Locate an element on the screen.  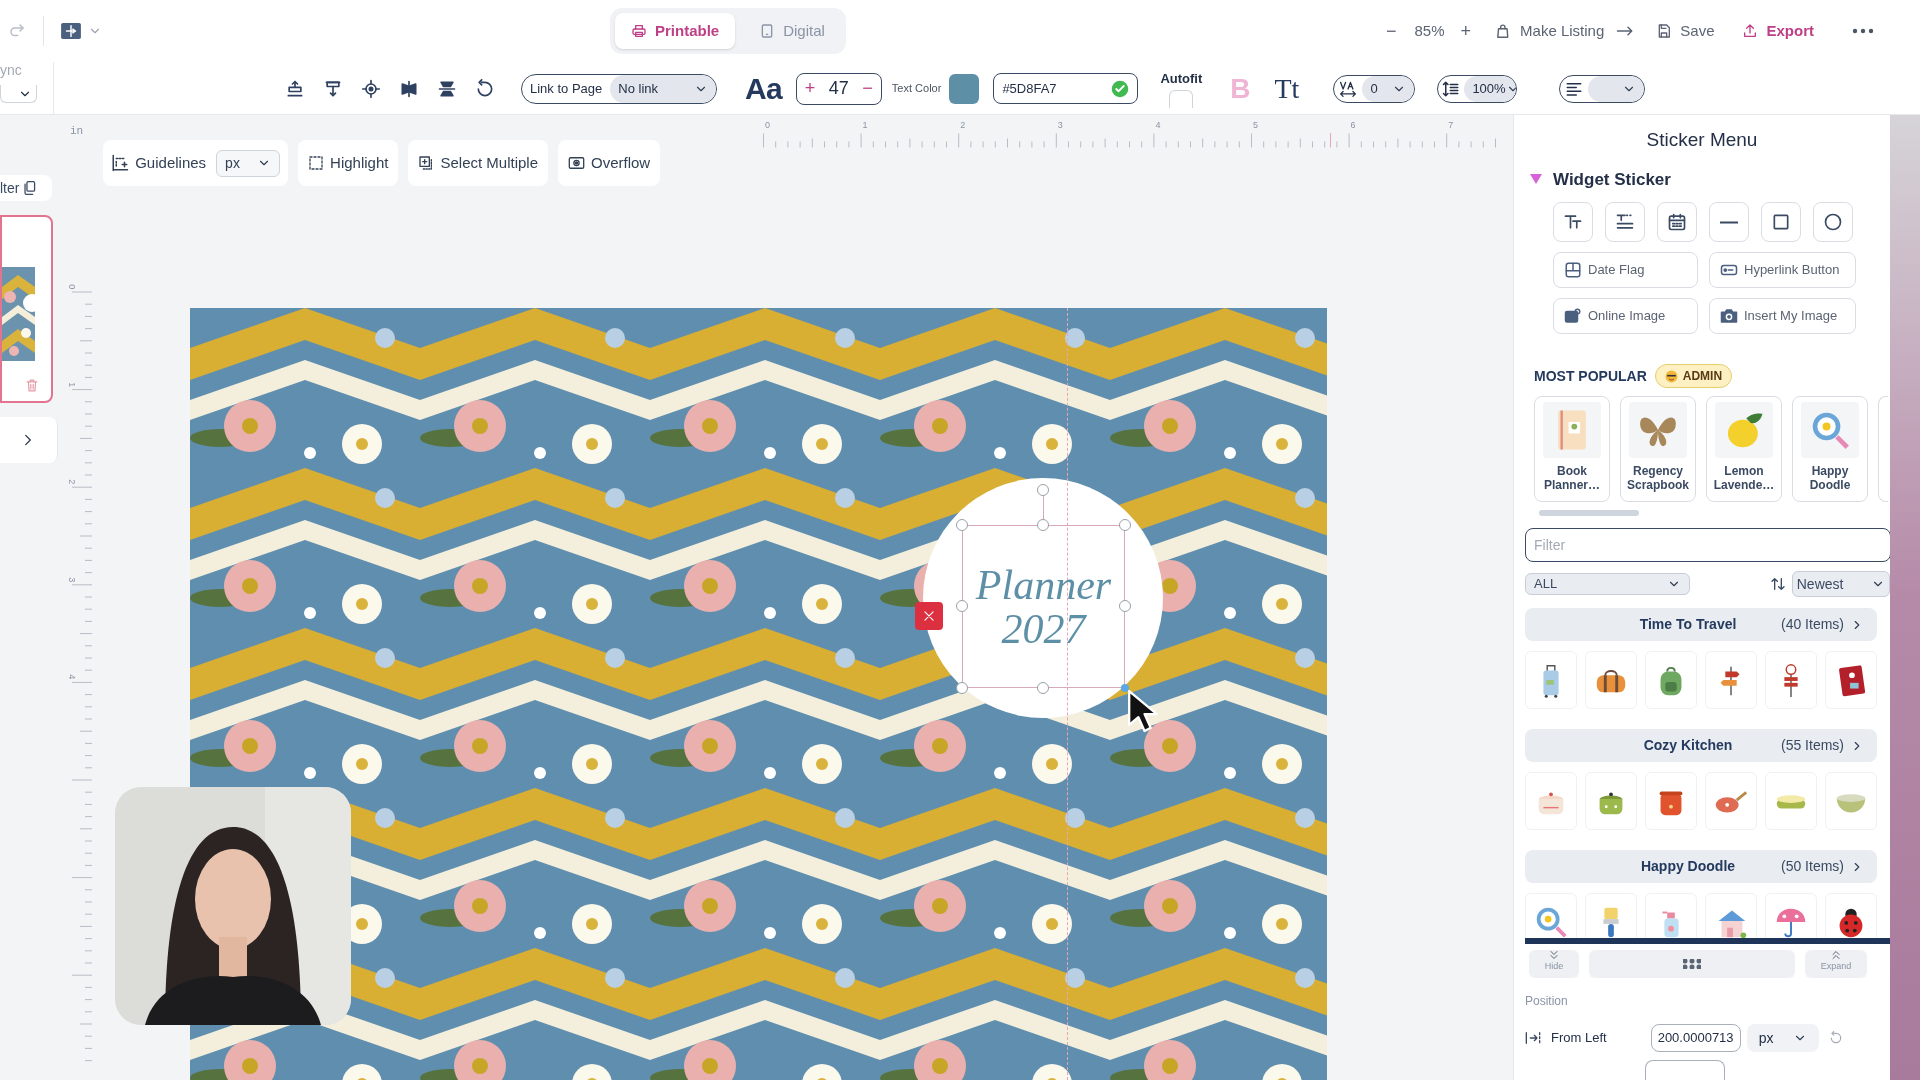
page-thumbnail is located at coordinates (26, 309).